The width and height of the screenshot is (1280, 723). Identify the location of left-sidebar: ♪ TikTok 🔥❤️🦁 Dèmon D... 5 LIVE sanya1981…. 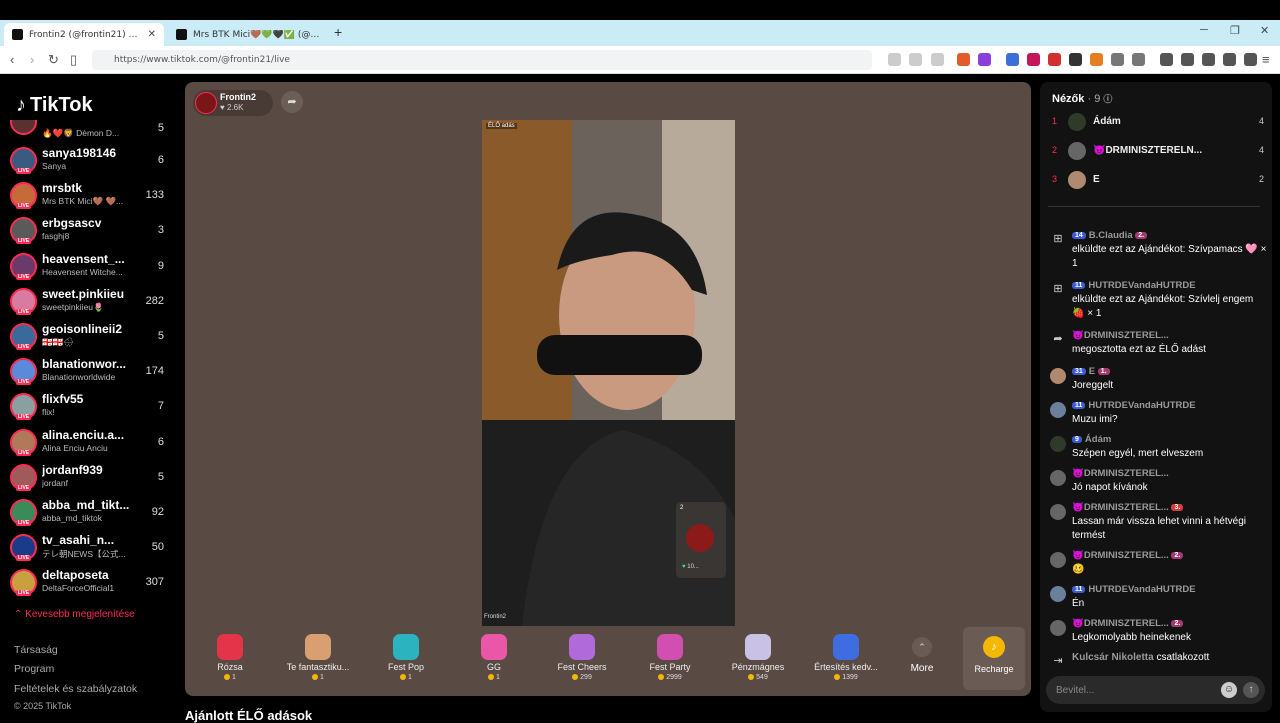
(90, 397).